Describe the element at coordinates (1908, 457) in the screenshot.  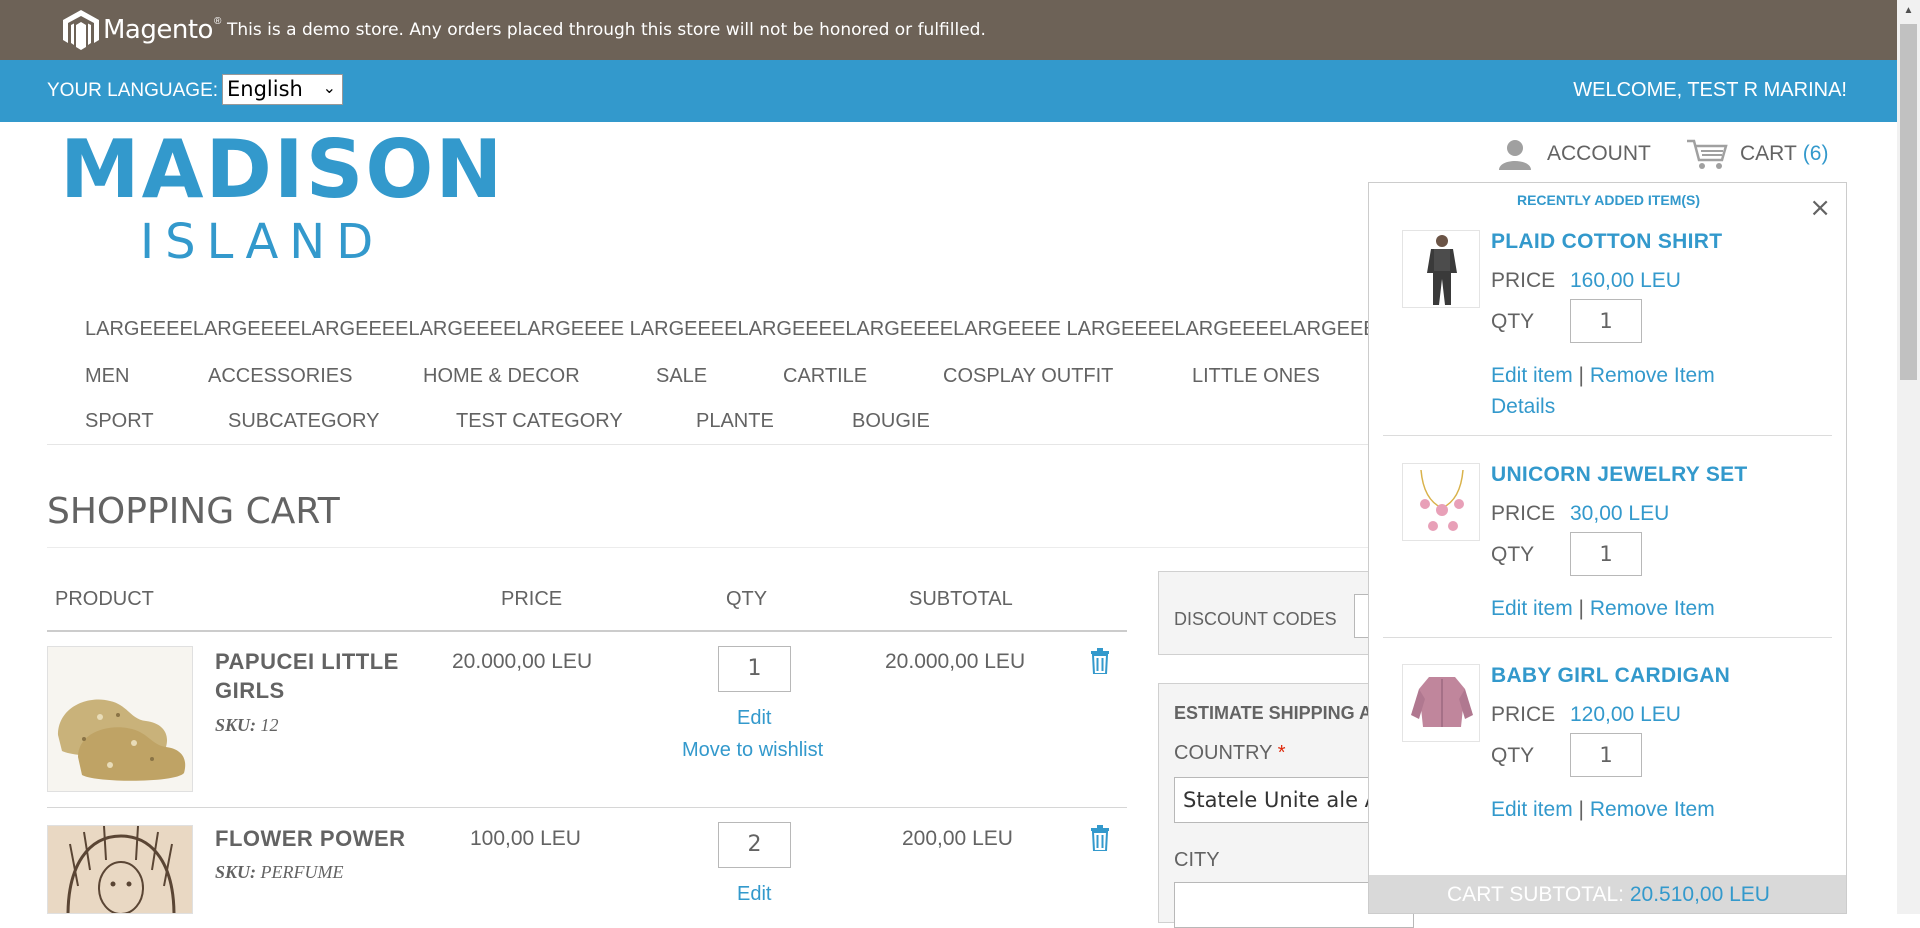
I see `page-scrollbar: ▲` at that location.